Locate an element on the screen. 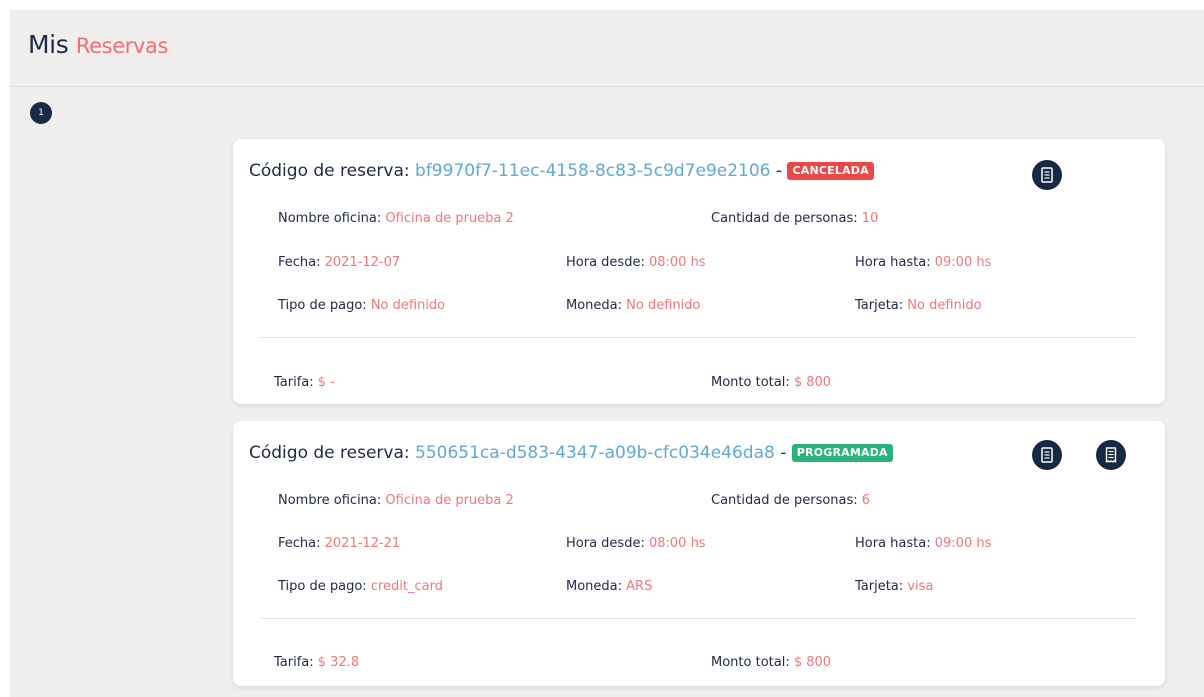  pagination: 1 is located at coordinates (41, 113).